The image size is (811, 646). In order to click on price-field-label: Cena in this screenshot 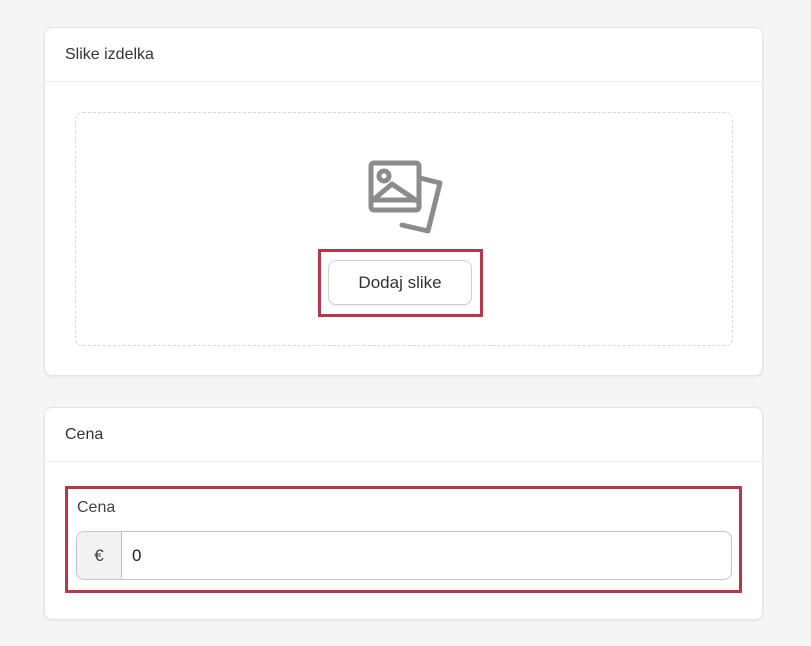, I will do `click(96, 507)`.